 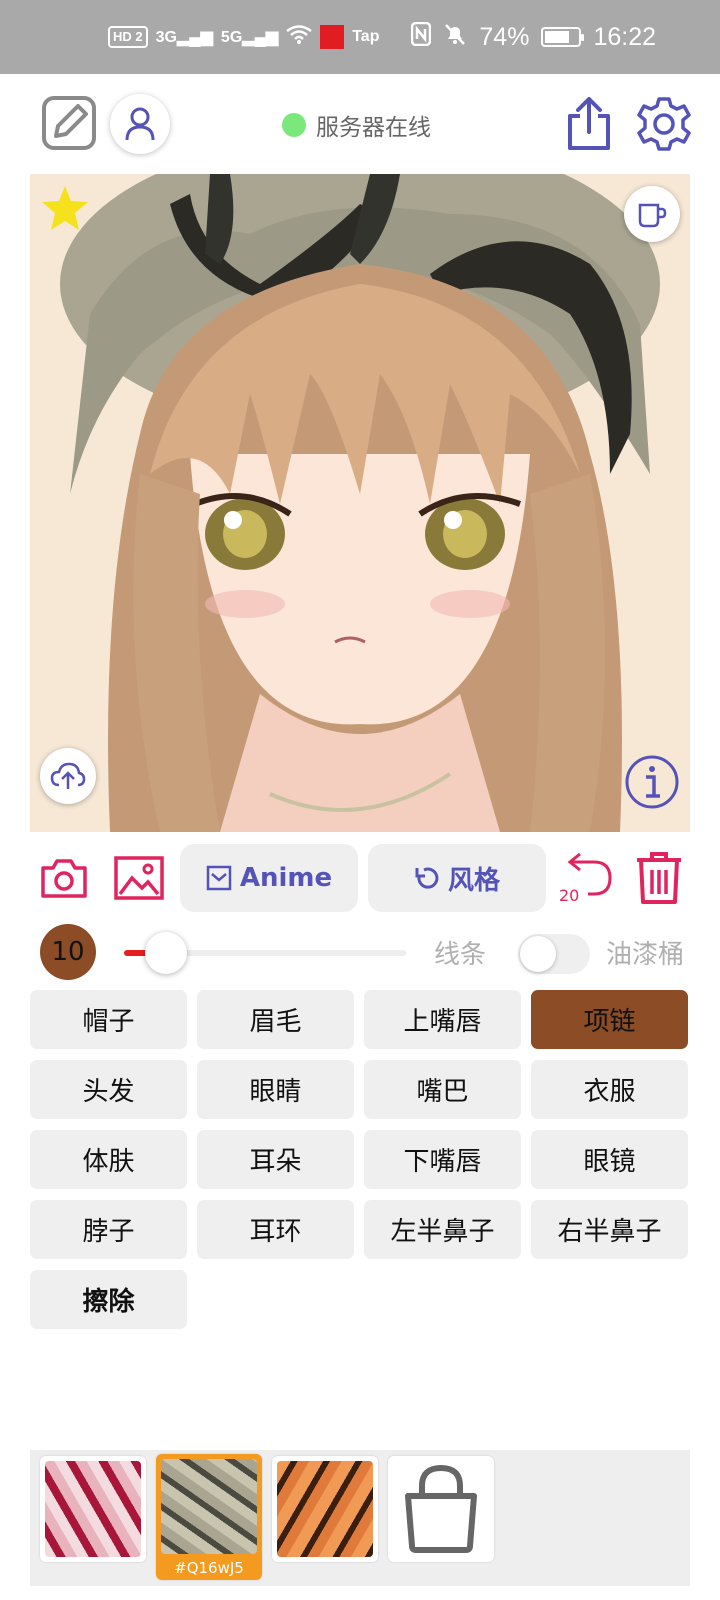 What do you see at coordinates (460, 955) in the screenshot?
I see `line-mode-label: 线条` at bounding box center [460, 955].